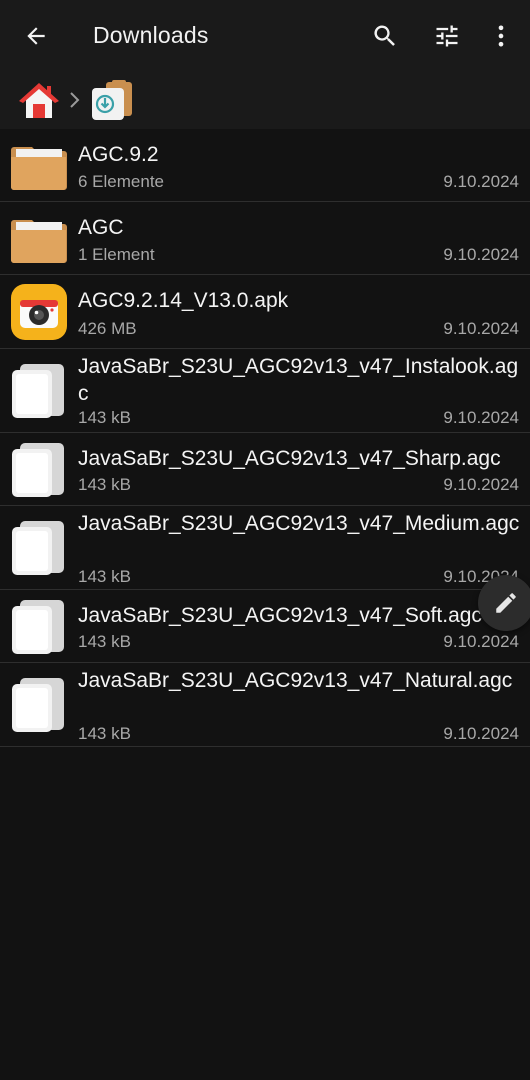  I want to click on file-name: AGC.9.2, so click(118, 154).